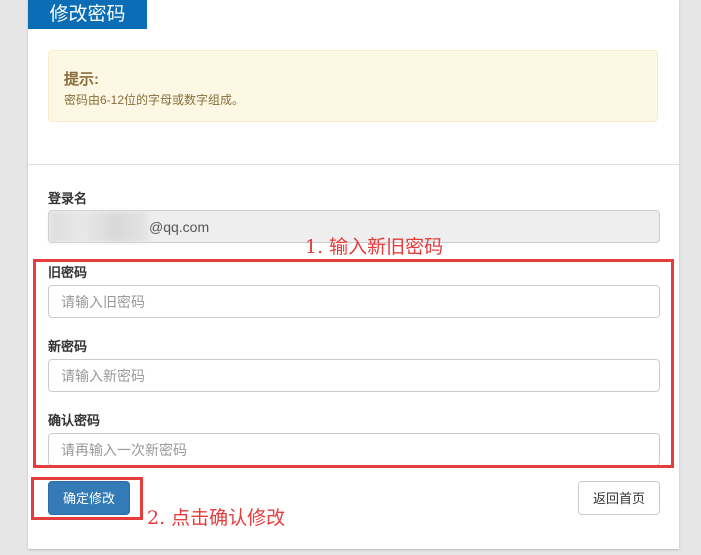 The image size is (701, 555). What do you see at coordinates (99, 227) in the screenshot?
I see `redacted-blur` at bounding box center [99, 227].